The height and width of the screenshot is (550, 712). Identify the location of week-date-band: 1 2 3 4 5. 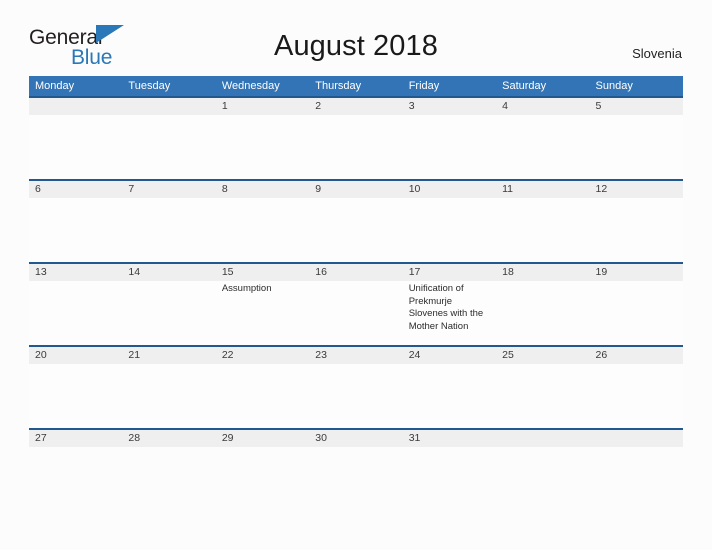
(356, 106).